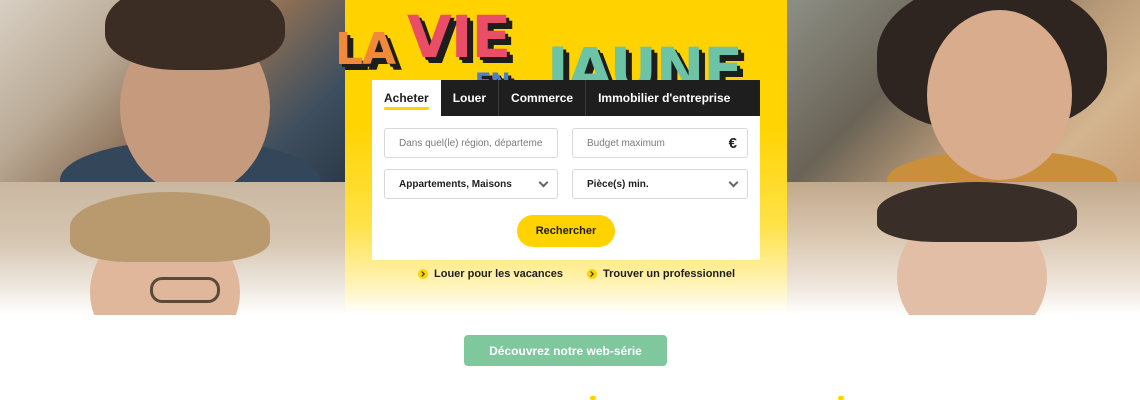  I want to click on tab-louer: Louer, so click(469, 98).